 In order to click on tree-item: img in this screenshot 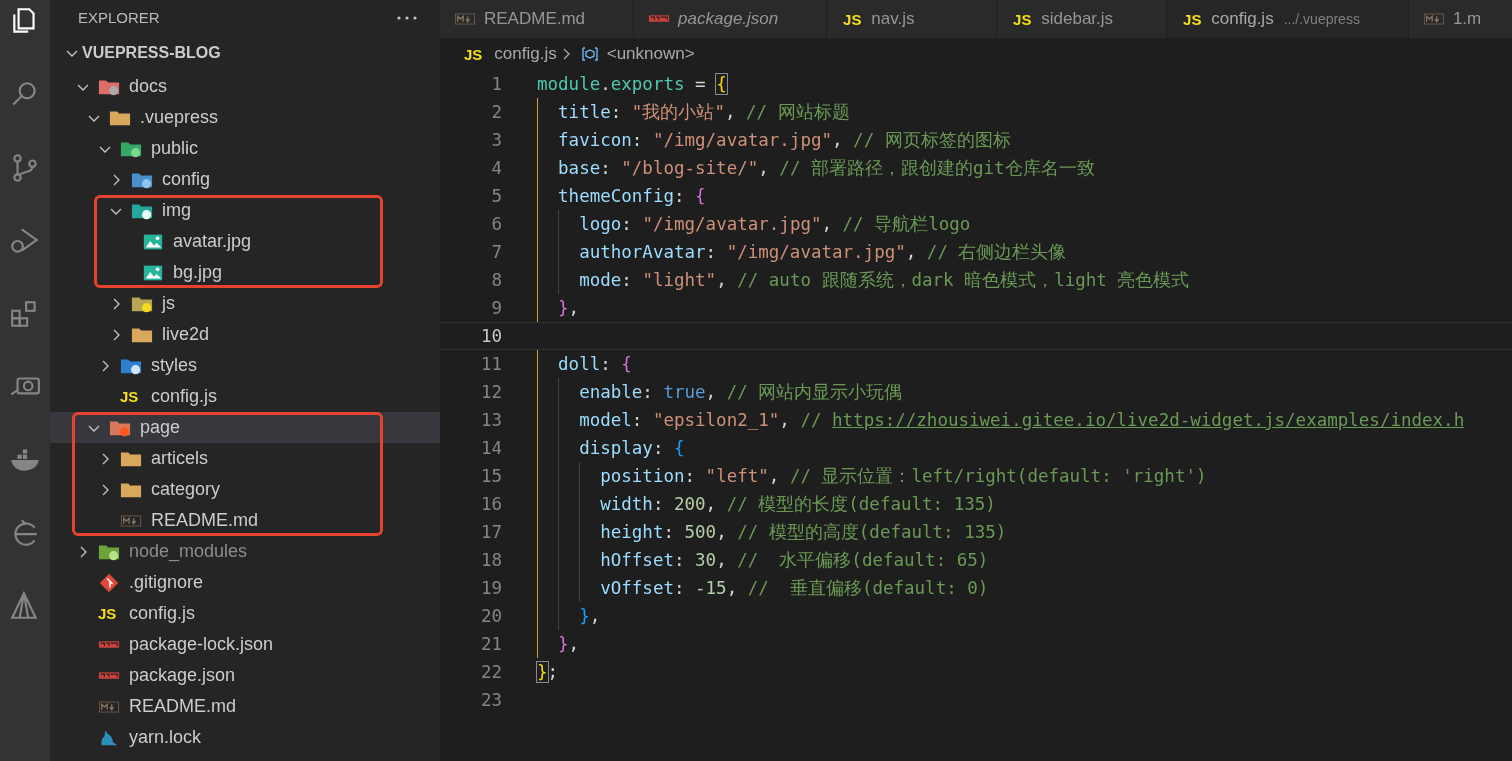, I will do `click(245, 210)`.